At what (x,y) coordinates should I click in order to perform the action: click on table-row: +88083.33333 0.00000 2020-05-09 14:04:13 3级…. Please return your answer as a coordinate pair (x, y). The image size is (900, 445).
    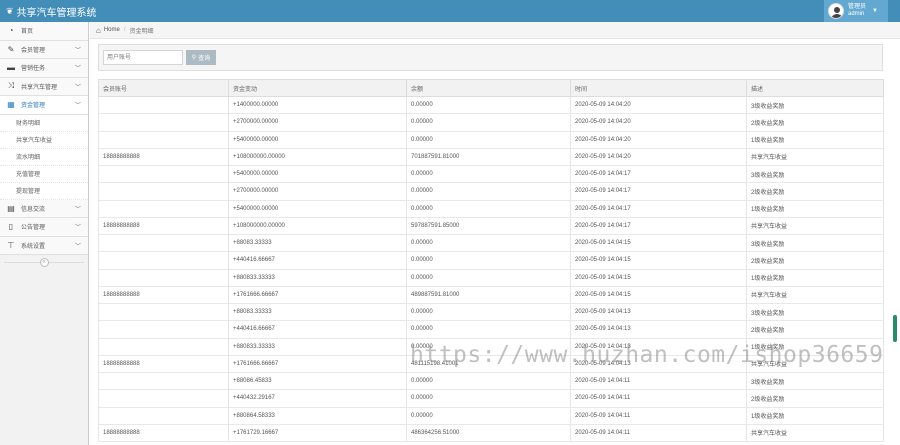
    Looking at the image, I should click on (491, 312).